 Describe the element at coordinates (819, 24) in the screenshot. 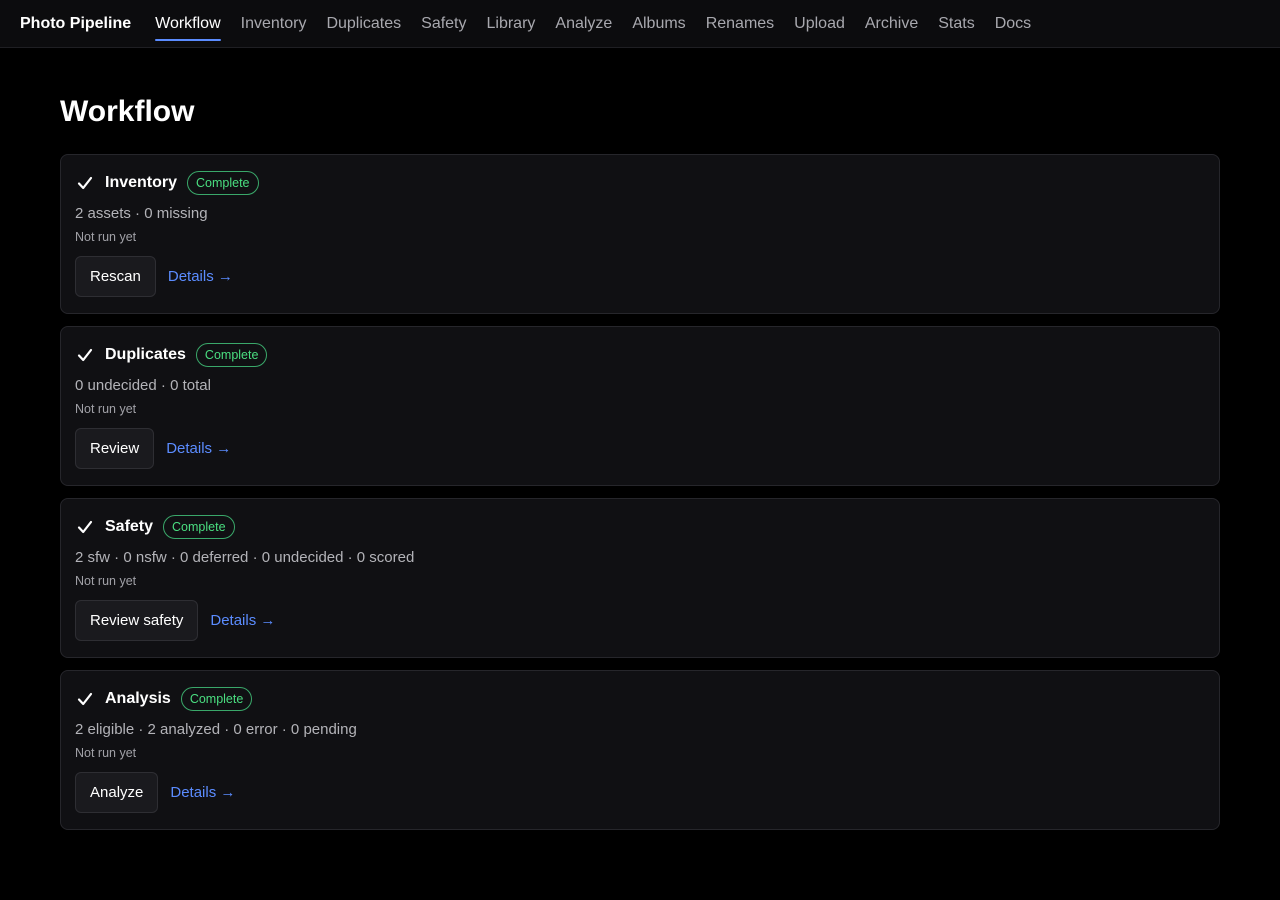

I see `nav-item-upload: Upload` at that location.